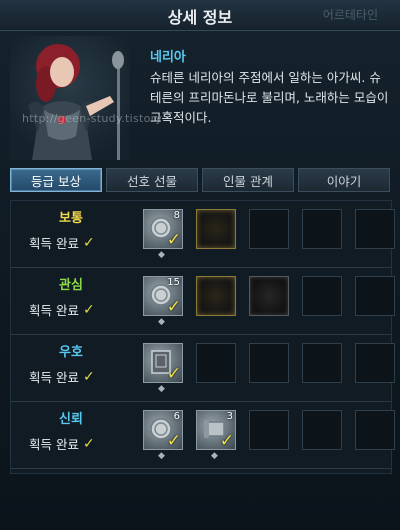  What do you see at coordinates (71, 419) in the screenshot?
I see `grade-label: 신뢰` at bounding box center [71, 419].